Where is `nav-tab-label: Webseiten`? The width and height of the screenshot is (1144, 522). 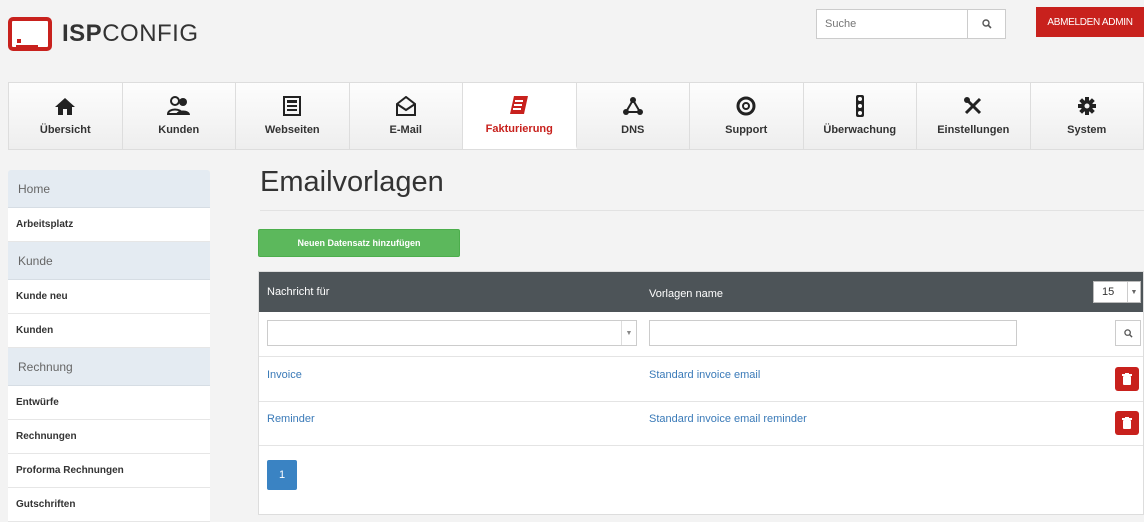
nav-tab-label: Webseiten is located at coordinates (292, 130).